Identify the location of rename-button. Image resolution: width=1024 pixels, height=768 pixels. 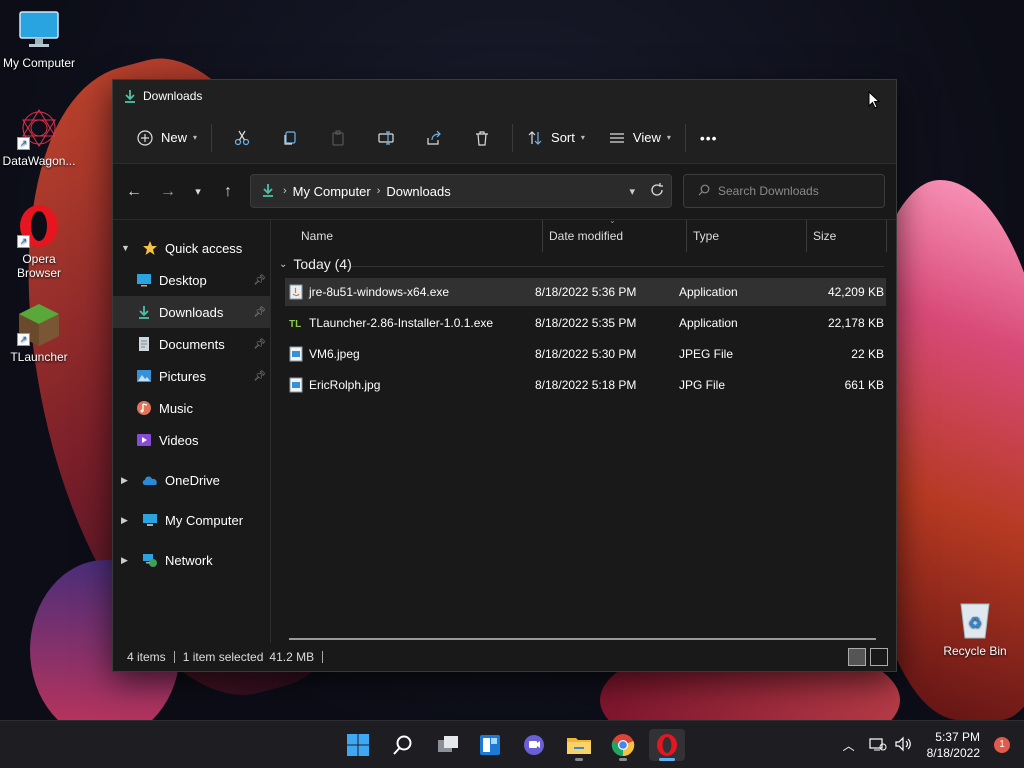
(386, 138).